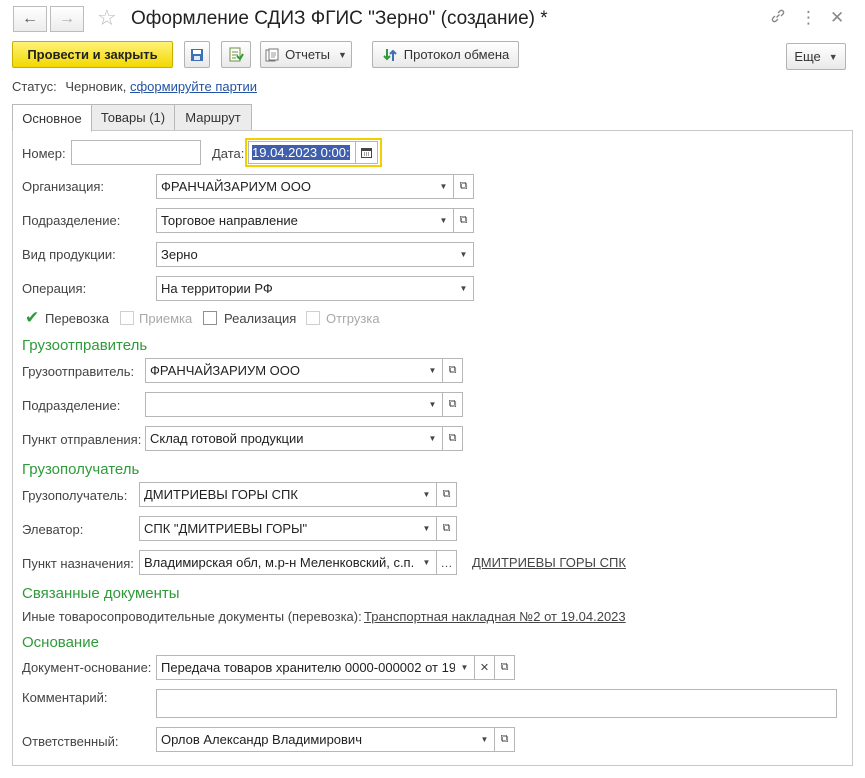 The height and width of the screenshot is (778, 865). What do you see at coordinates (453, 404) in the screenshot?
I see `shipper-subdiv-open-icon: ⧉` at bounding box center [453, 404].